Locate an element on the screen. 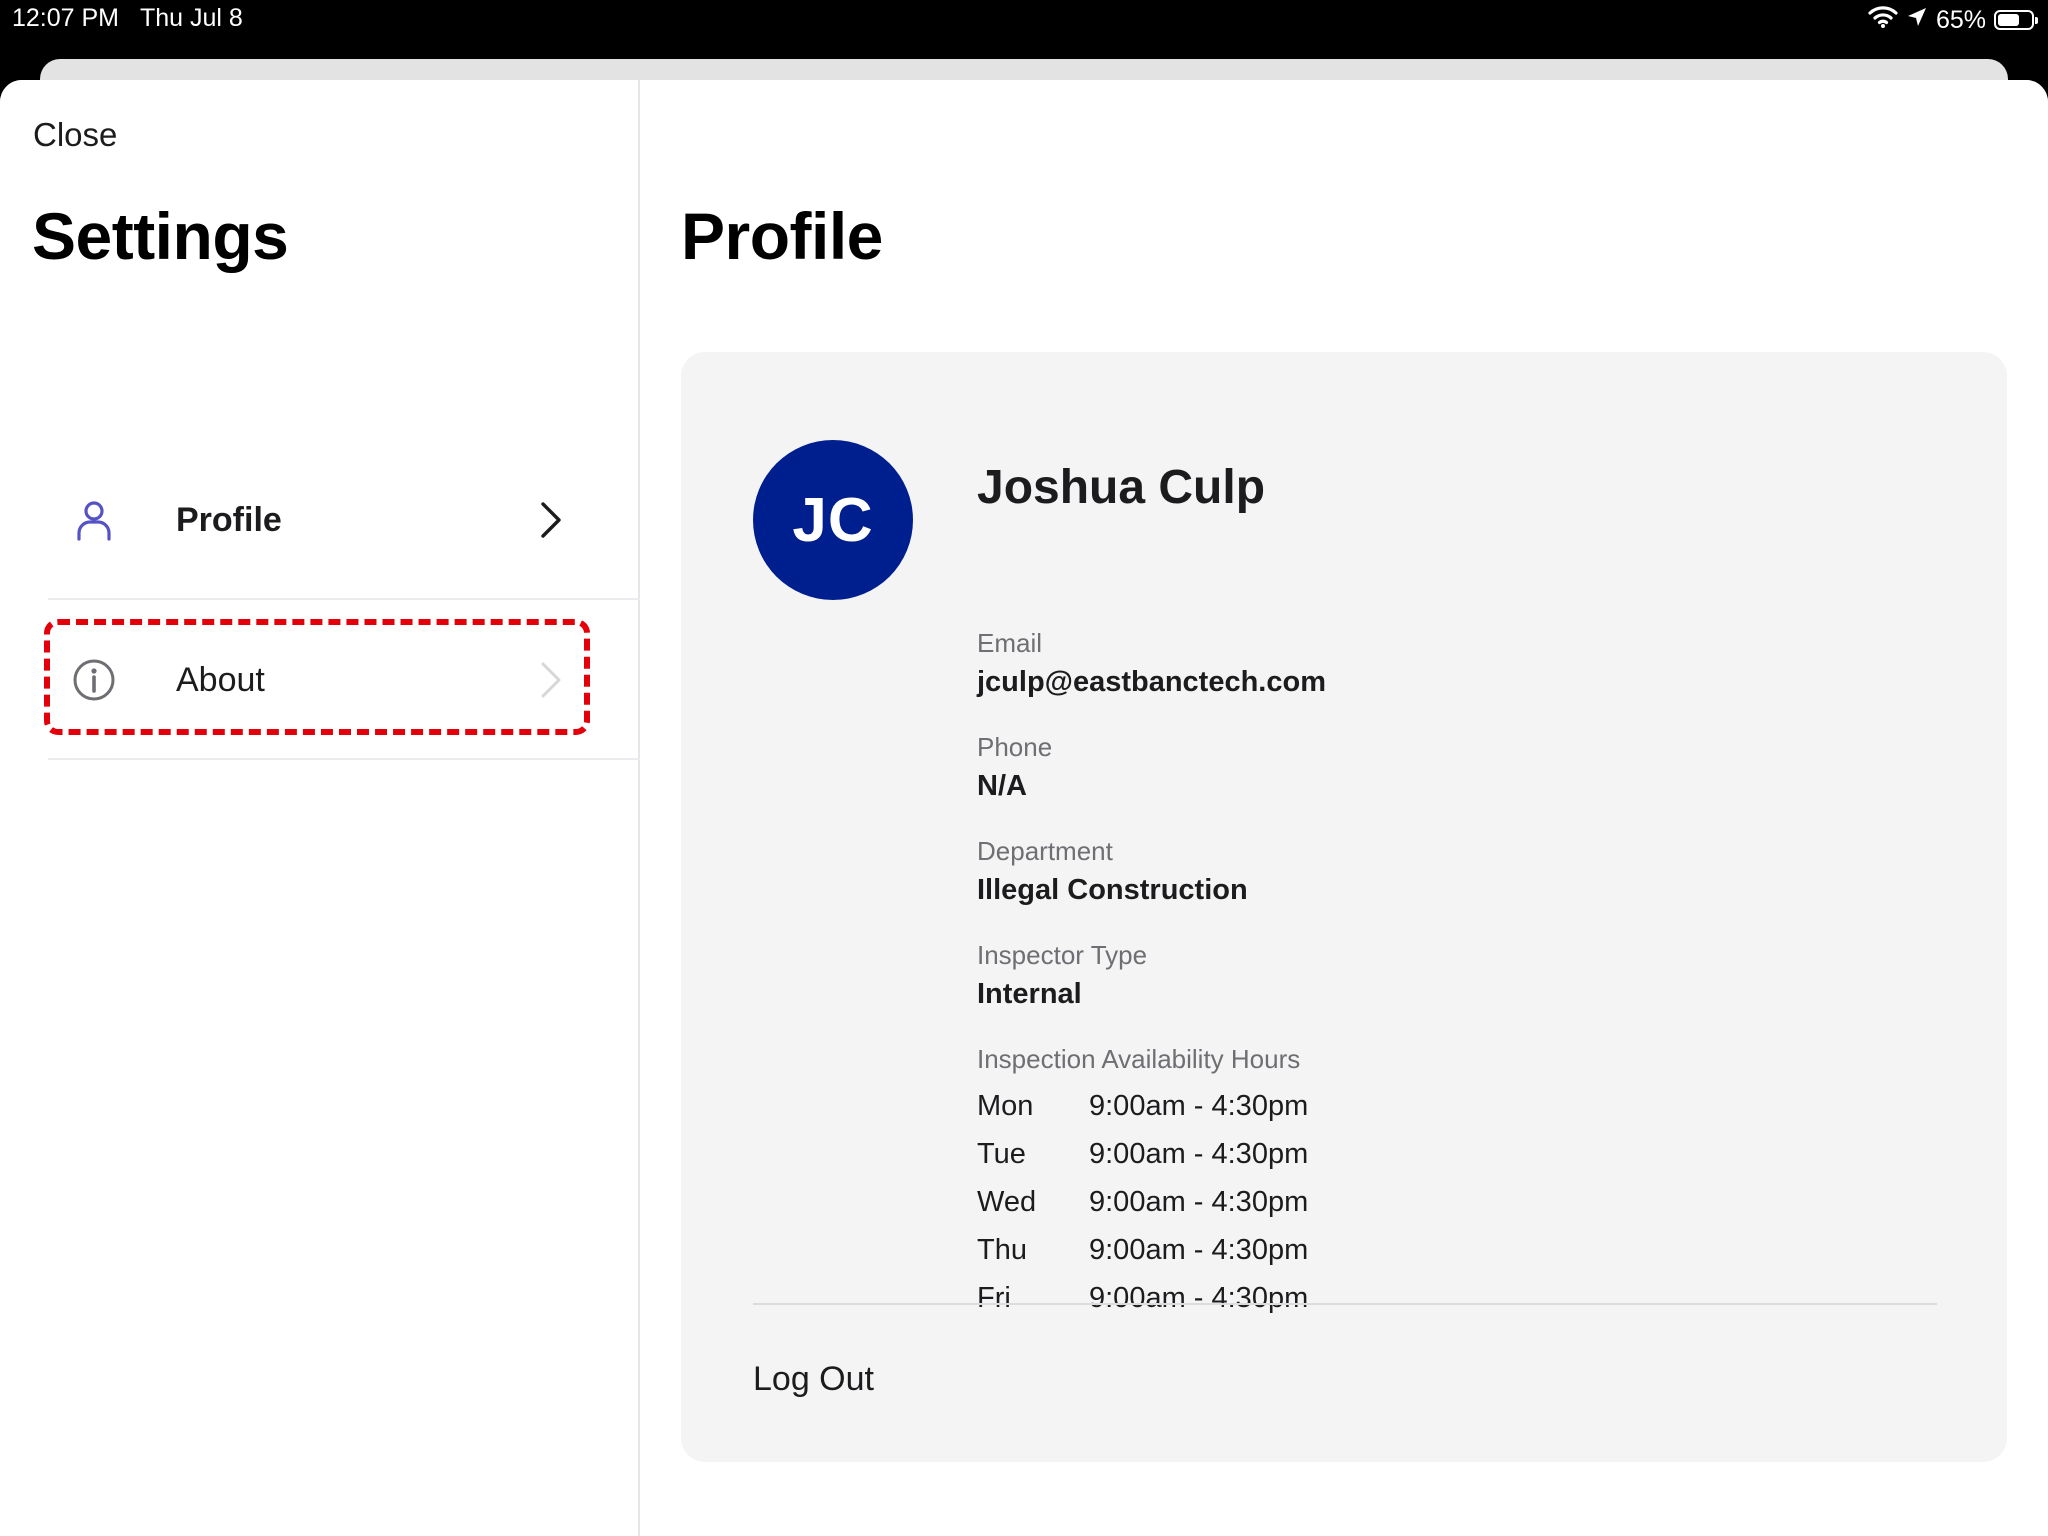 This screenshot has width=2048, height=1536. page-title: Profile is located at coordinates (782, 236).